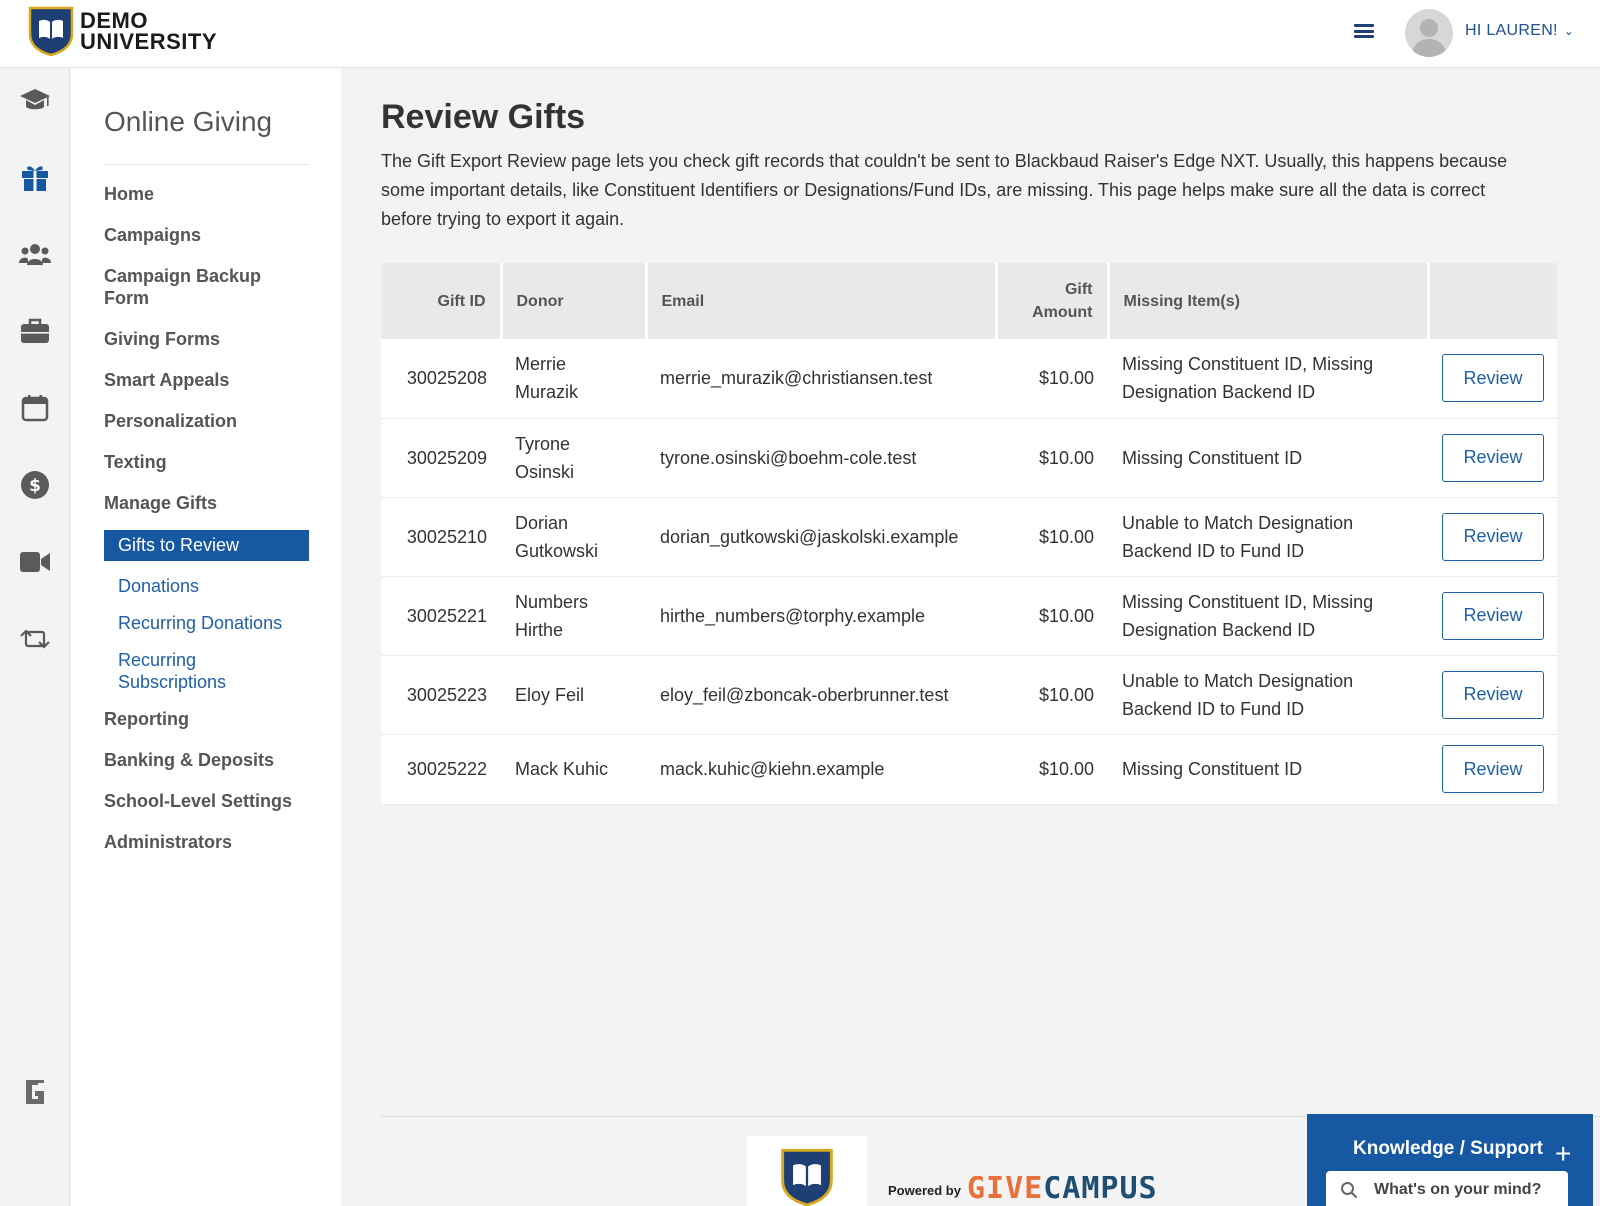 The image size is (1600, 1206). I want to click on column-header-gift-amount: Gift Amount, so click(1053, 301).